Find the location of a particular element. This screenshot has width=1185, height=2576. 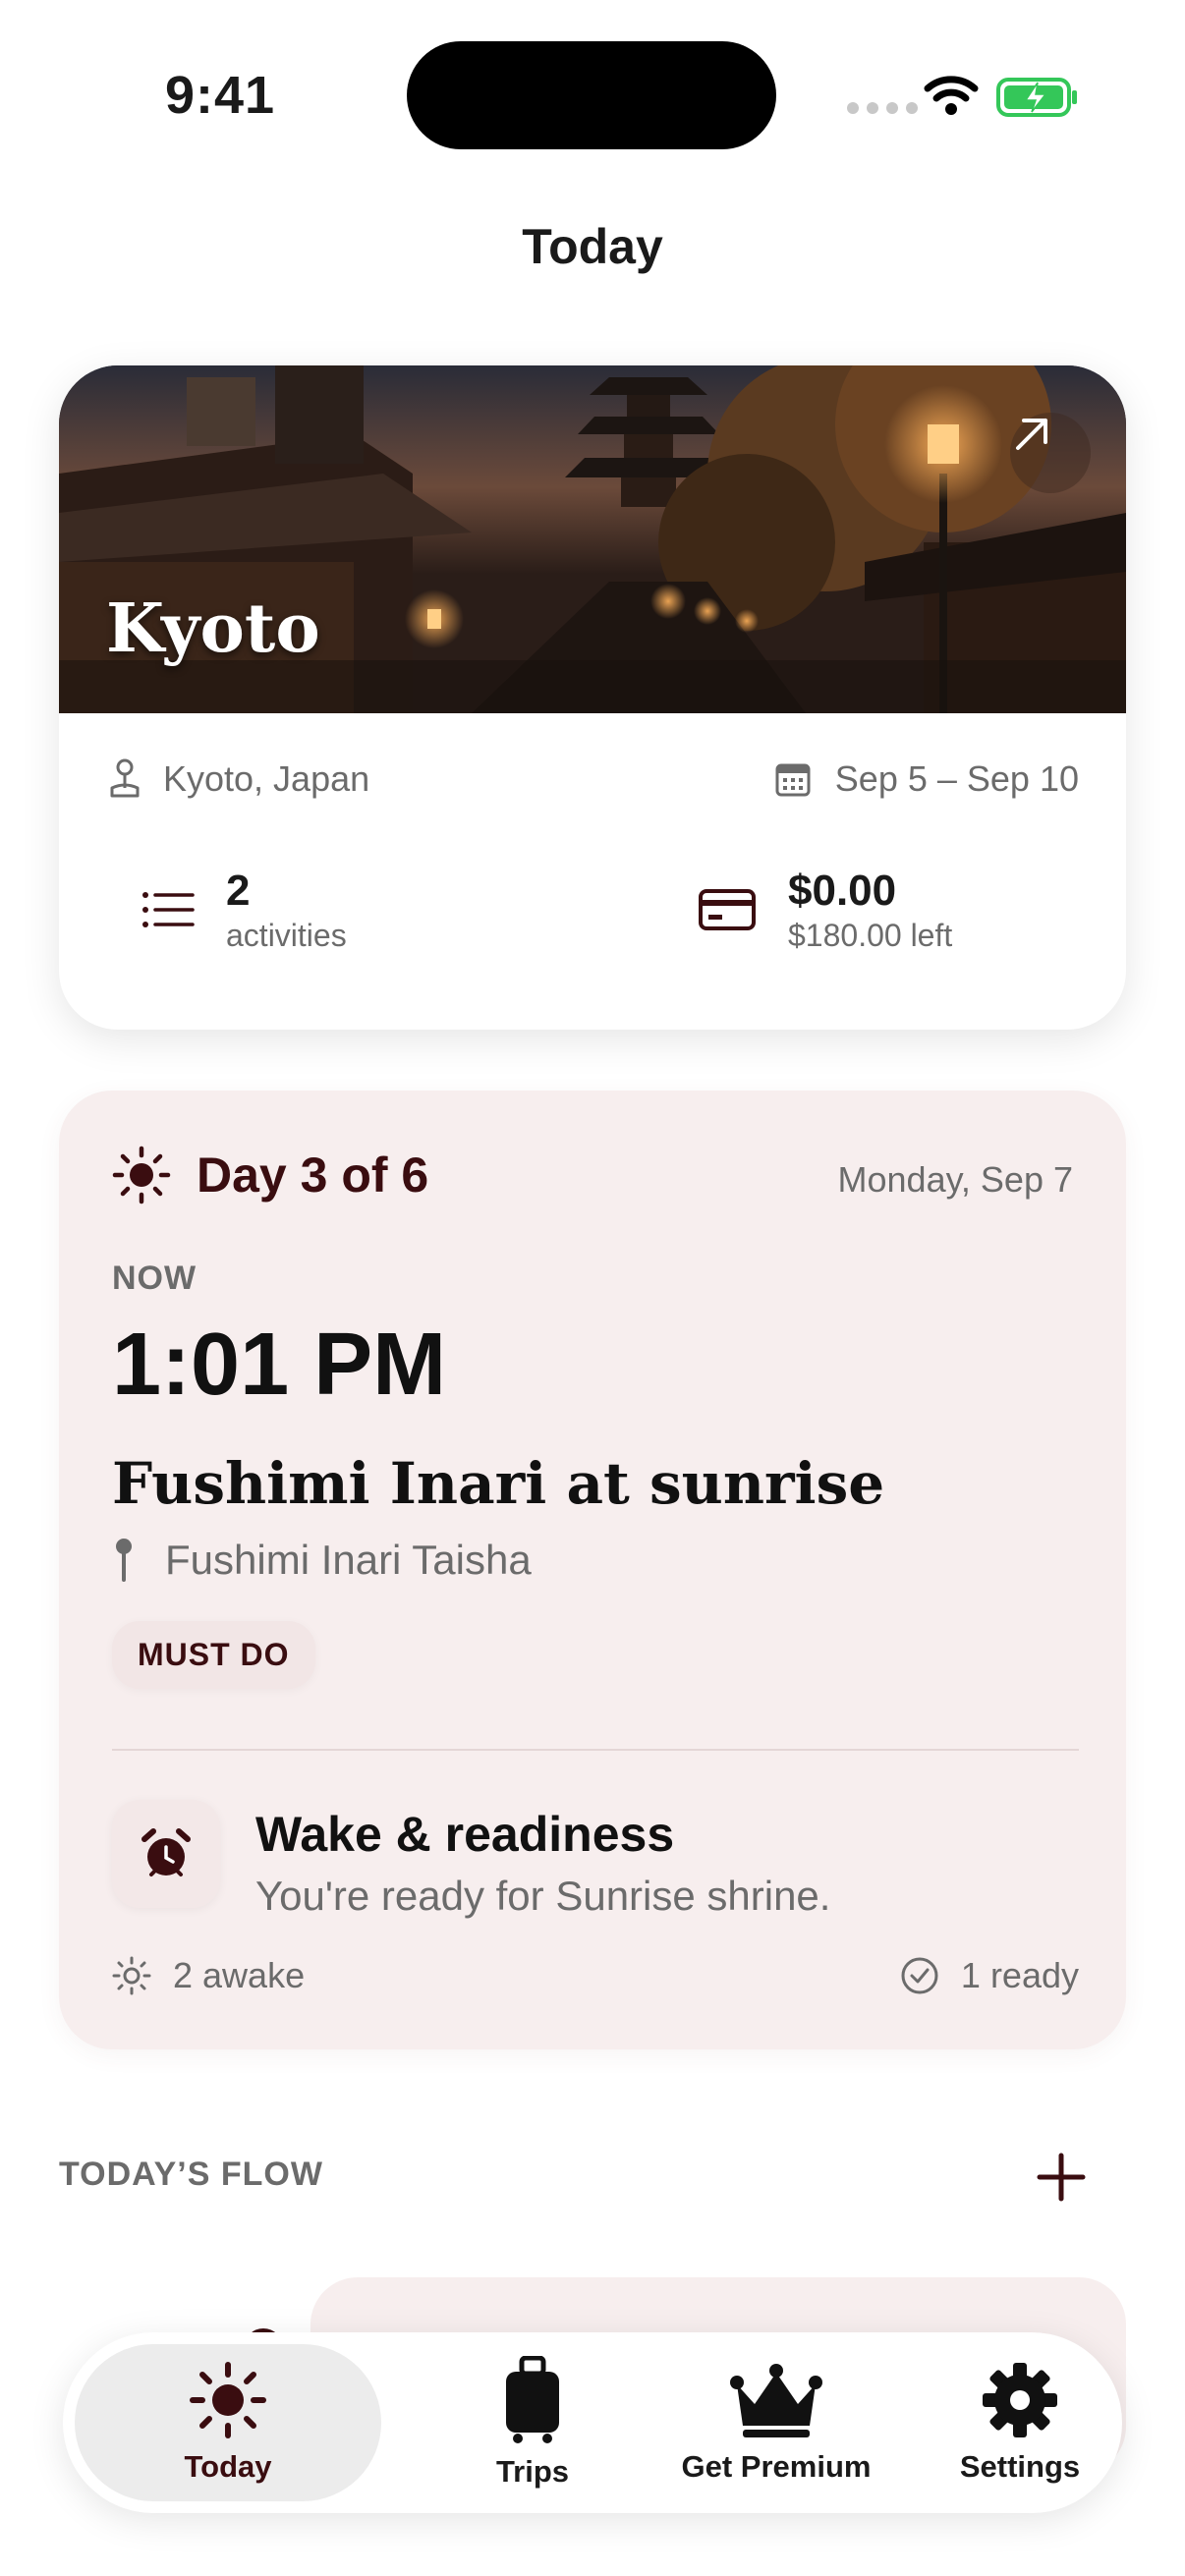

sun-outline-icon is located at coordinates (132, 1975).